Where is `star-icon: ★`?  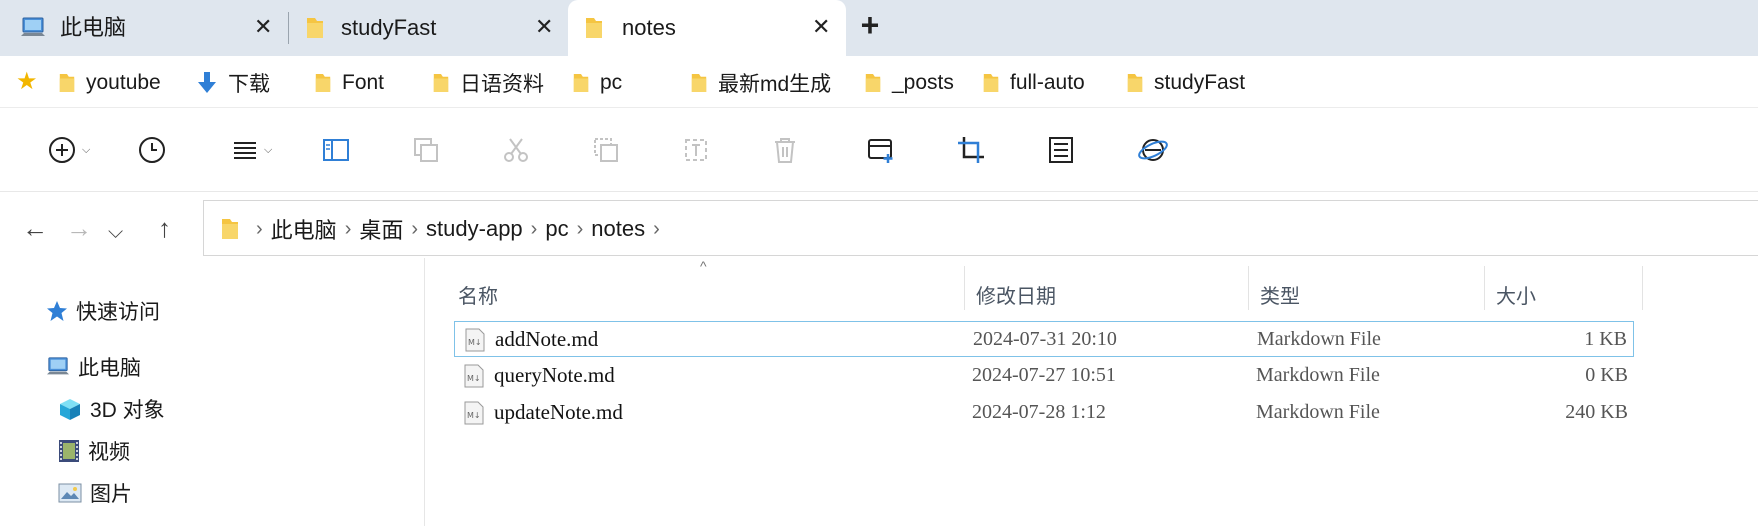
star-icon: ★ is located at coordinates (27, 82).